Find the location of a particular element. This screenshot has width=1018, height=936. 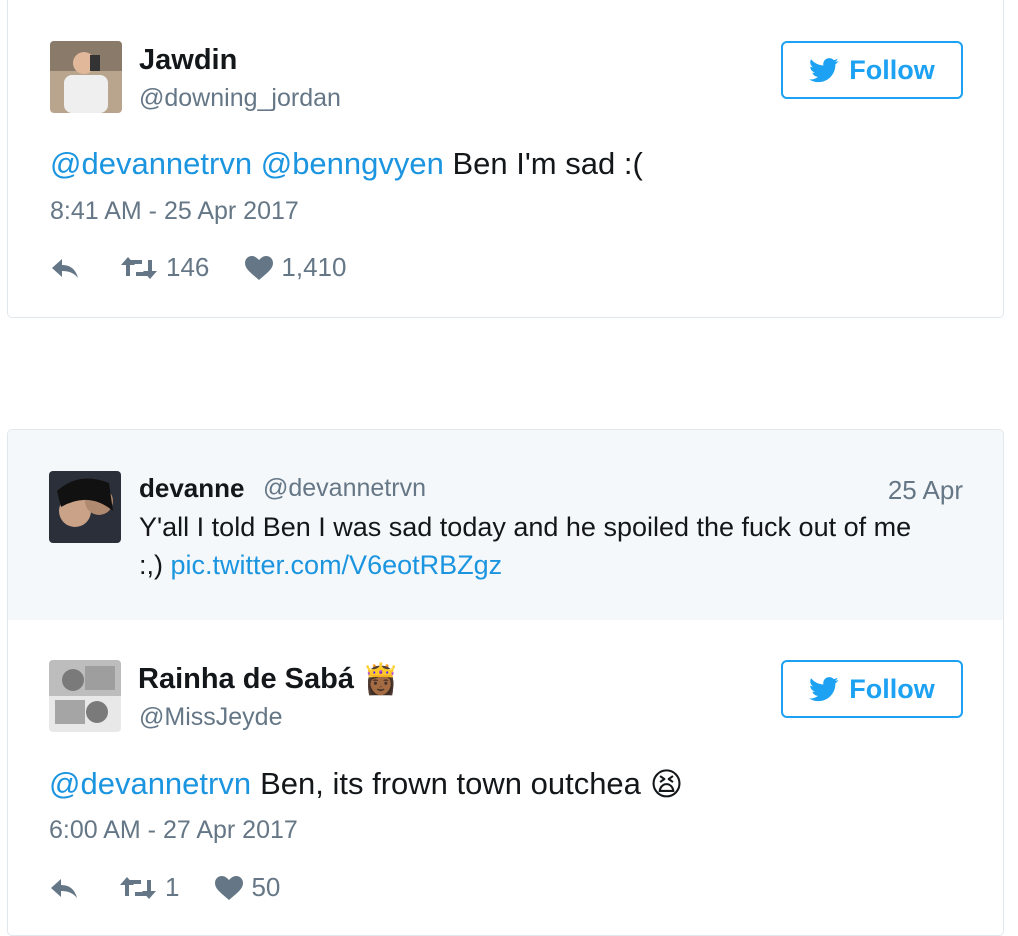

tweet-text: @devannetrvn @benngvyen Ben I'm sad :( is located at coordinates (346, 164).